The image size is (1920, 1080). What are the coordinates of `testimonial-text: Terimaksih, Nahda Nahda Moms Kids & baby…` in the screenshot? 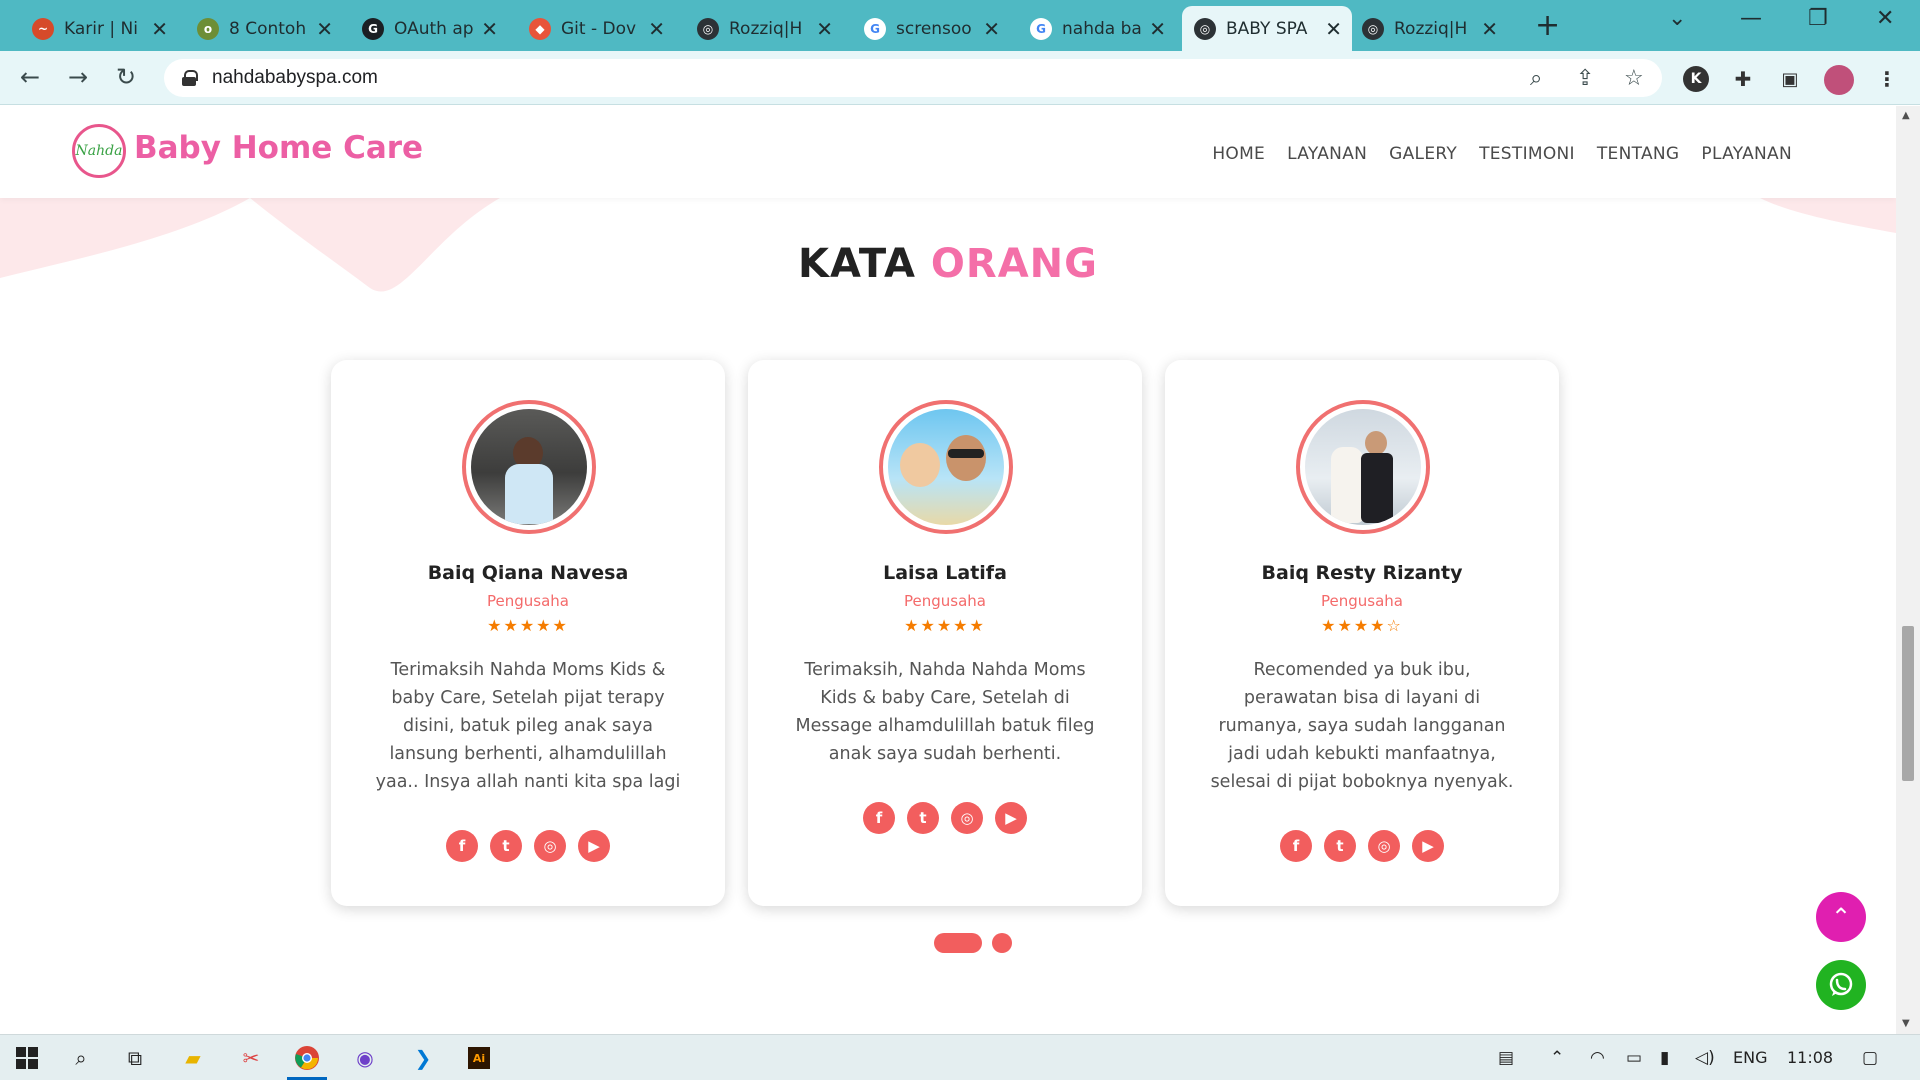 It's located at (945, 712).